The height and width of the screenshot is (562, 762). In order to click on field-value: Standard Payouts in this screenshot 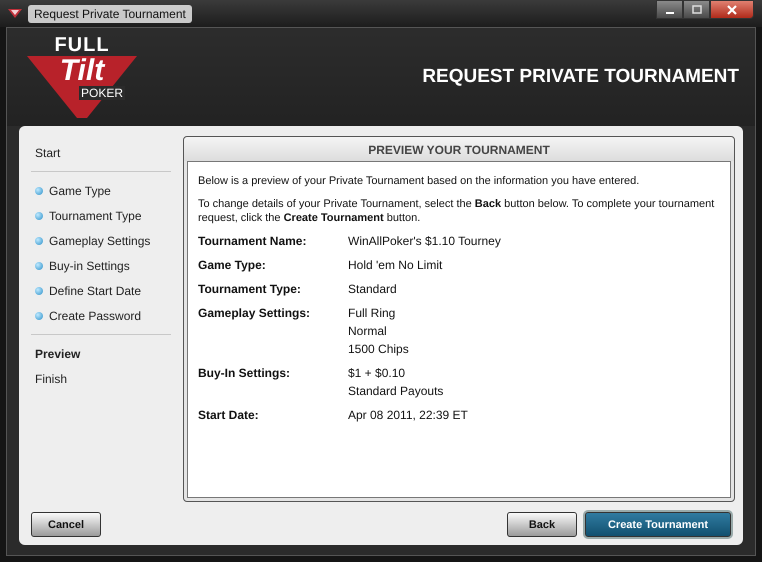, I will do `click(396, 391)`.